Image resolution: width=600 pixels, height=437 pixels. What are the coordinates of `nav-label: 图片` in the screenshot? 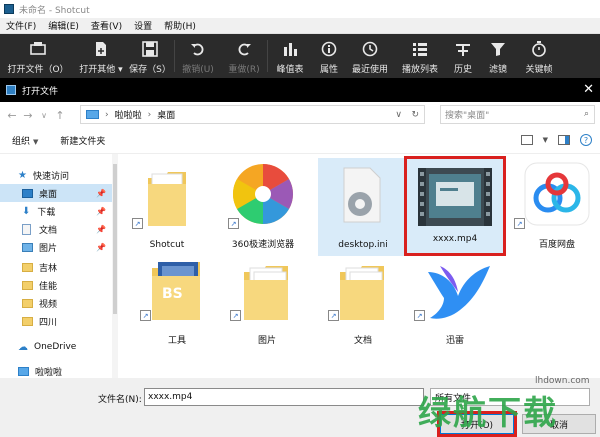 It's located at (48, 248).